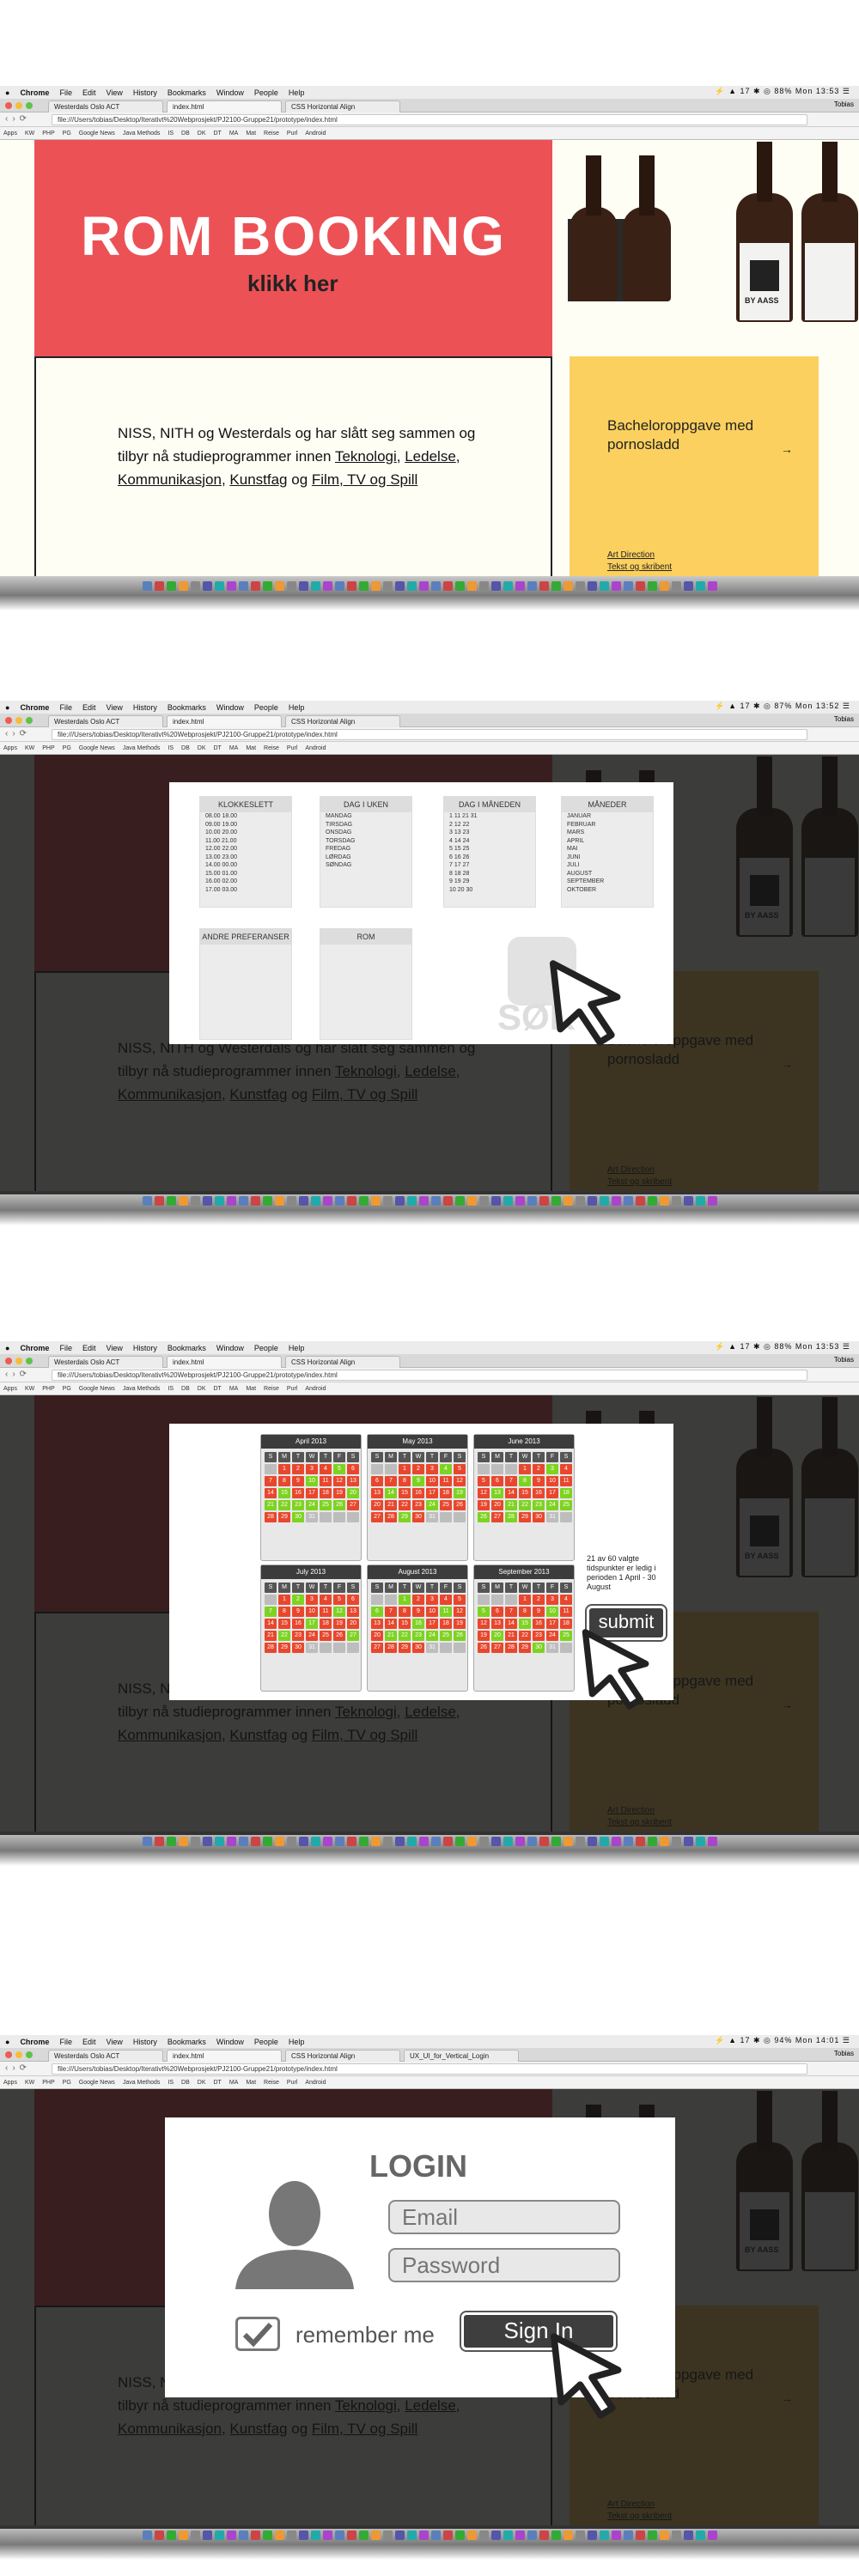 The image size is (859, 2576). What do you see at coordinates (365, 850) in the screenshot?
I see `filter-option-checkbox: FREDAG` at bounding box center [365, 850].